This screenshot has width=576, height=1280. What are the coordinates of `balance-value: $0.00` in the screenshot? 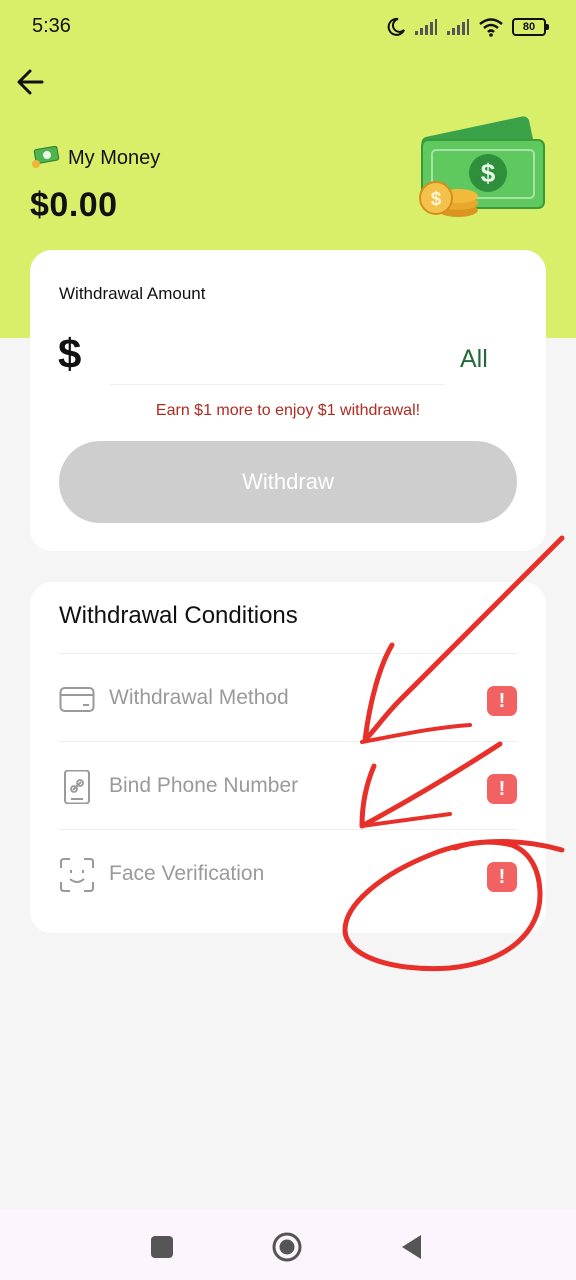 It's located at (74, 205).